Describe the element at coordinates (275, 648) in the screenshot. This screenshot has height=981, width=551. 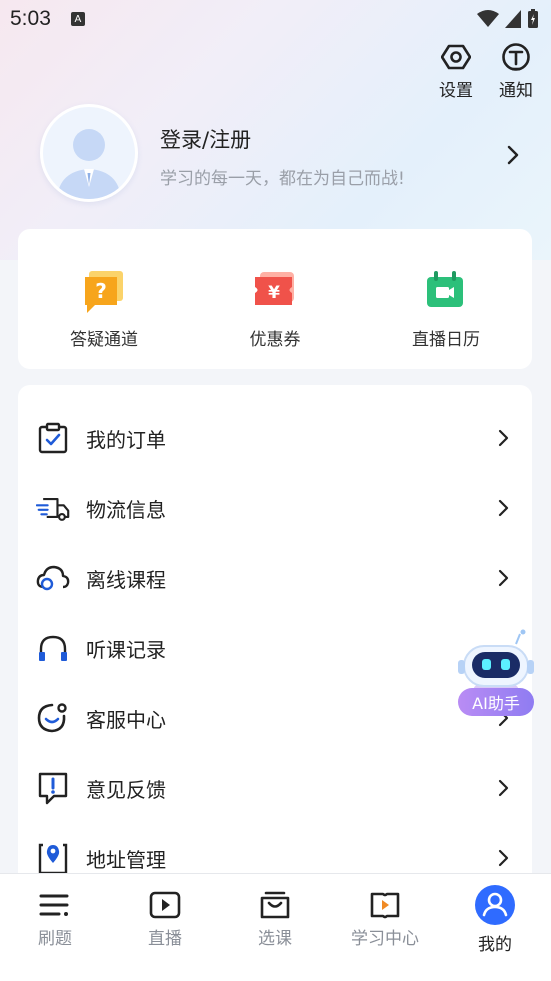
I see `menu-item-listening-history: 听课记录` at that location.